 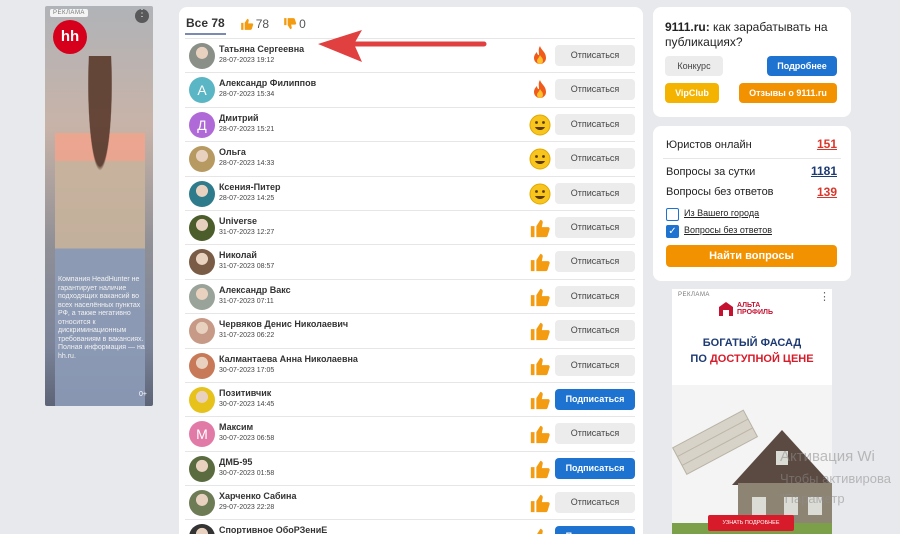 What do you see at coordinates (238, 255) in the screenshot?
I see `user-name: Николай` at bounding box center [238, 255].